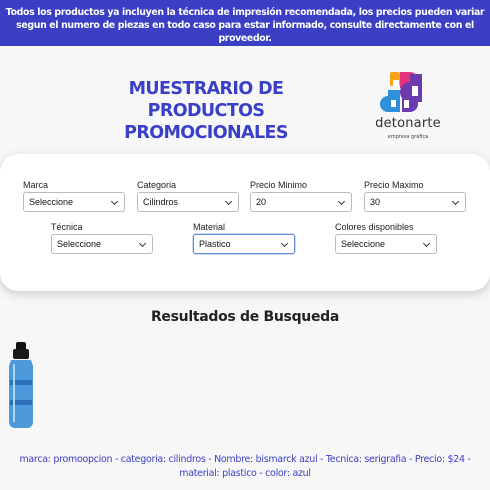 The height and width of the screenshot is (490, 490). What do you see at coordinates (209, 227) in the screenshot?
I see `filter-material-label: Material` at bounding box center [209, 227].